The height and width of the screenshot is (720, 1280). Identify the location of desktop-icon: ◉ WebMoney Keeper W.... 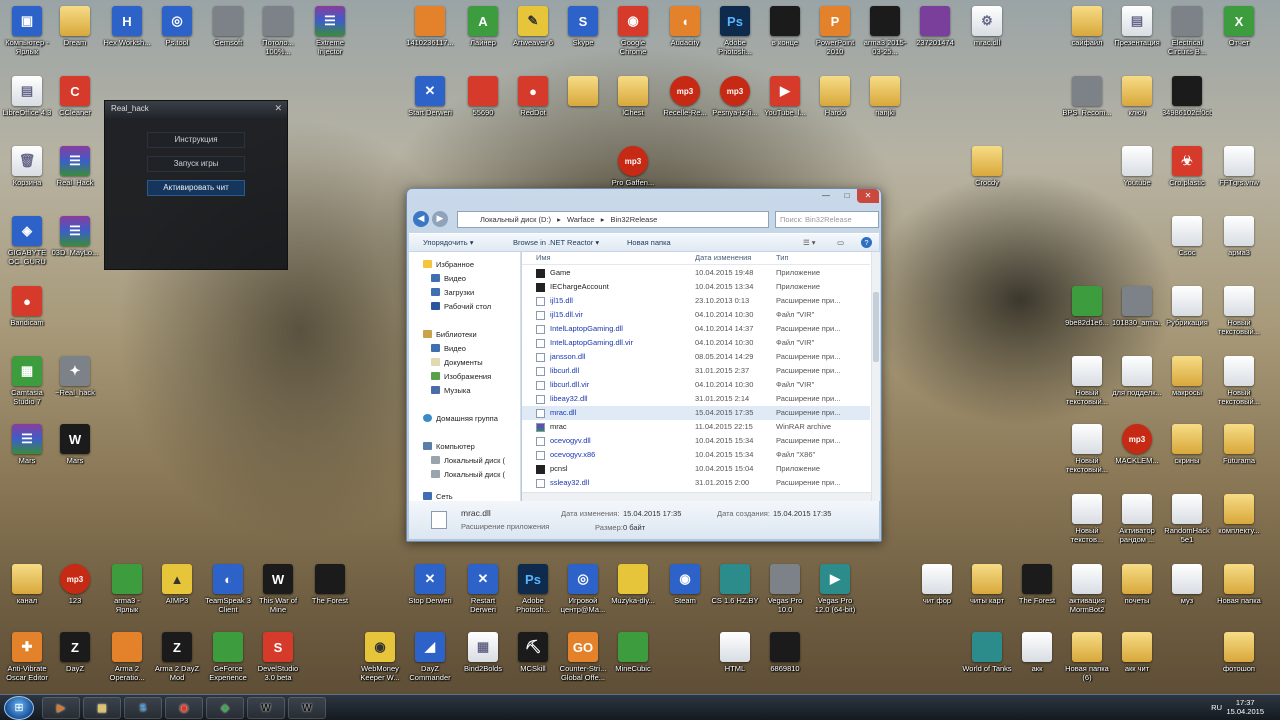
(380, 657).